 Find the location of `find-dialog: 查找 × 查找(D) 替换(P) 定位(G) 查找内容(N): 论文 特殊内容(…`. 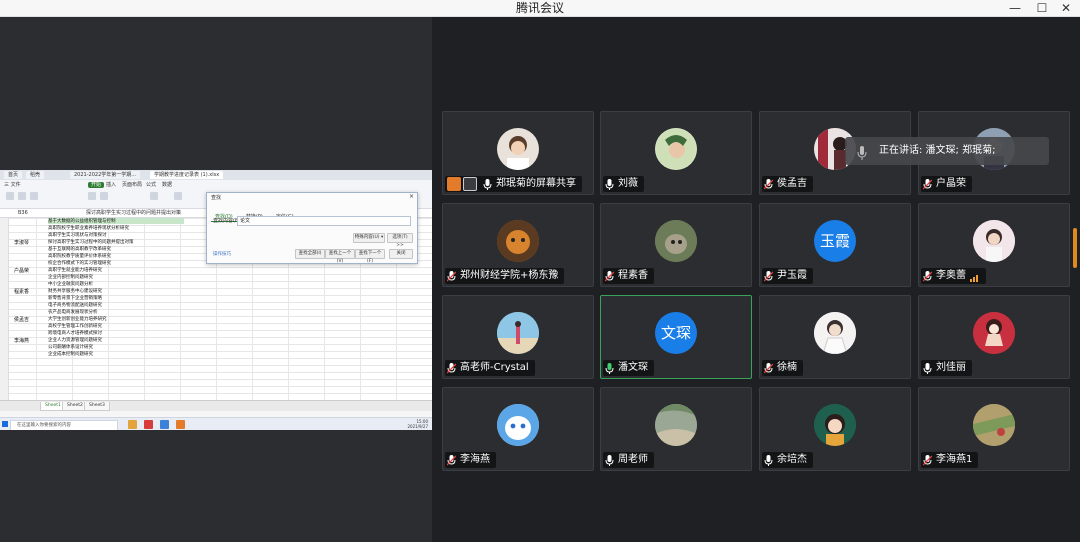

find-dialog: 查找 × 查找(D) 替换(P) 定位(G) 查找内容(N): 论文 特殊内容(… is located at coordinates (312, 228).